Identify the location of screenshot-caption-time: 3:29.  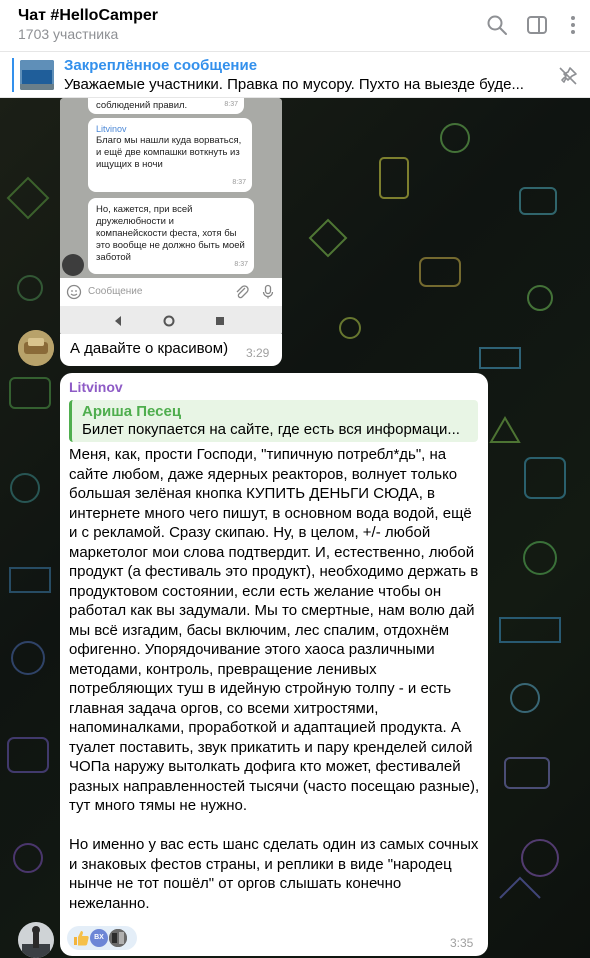
(258, 353).